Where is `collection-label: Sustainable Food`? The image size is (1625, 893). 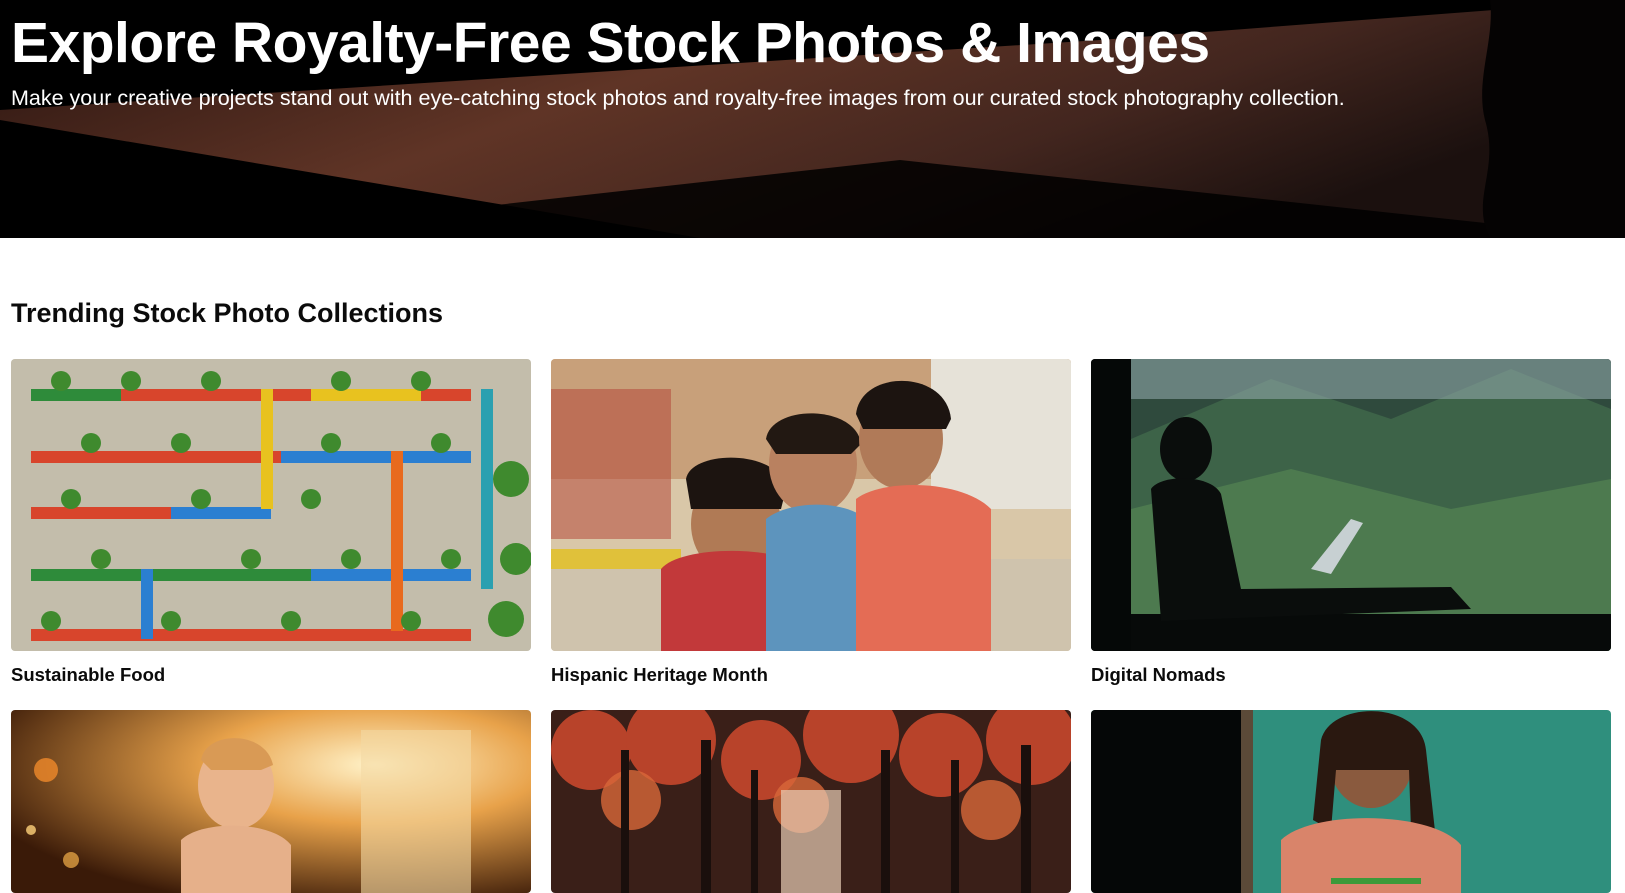 collection-label: Sustainable Food is located at coordinates (271, 675).